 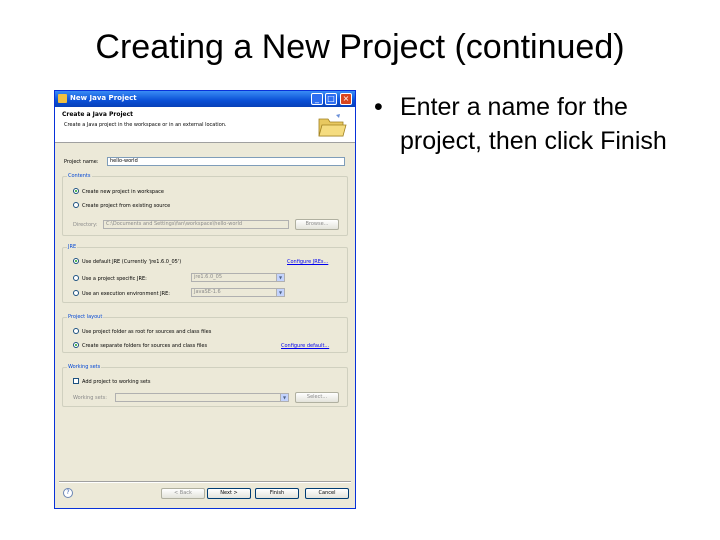 I want to click on contents-group-label: Contents, so click(x=79, y=176).